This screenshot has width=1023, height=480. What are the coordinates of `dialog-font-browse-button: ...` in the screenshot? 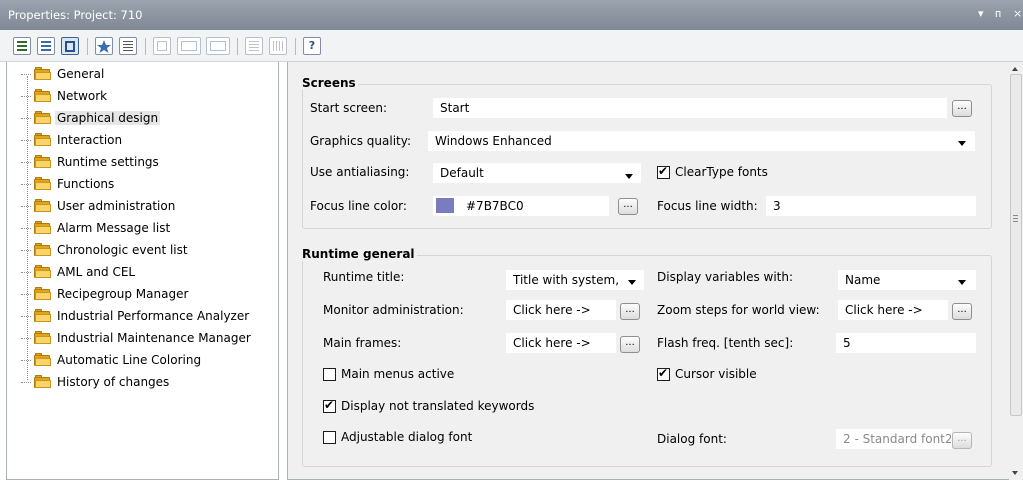 It's located at (962, 440).